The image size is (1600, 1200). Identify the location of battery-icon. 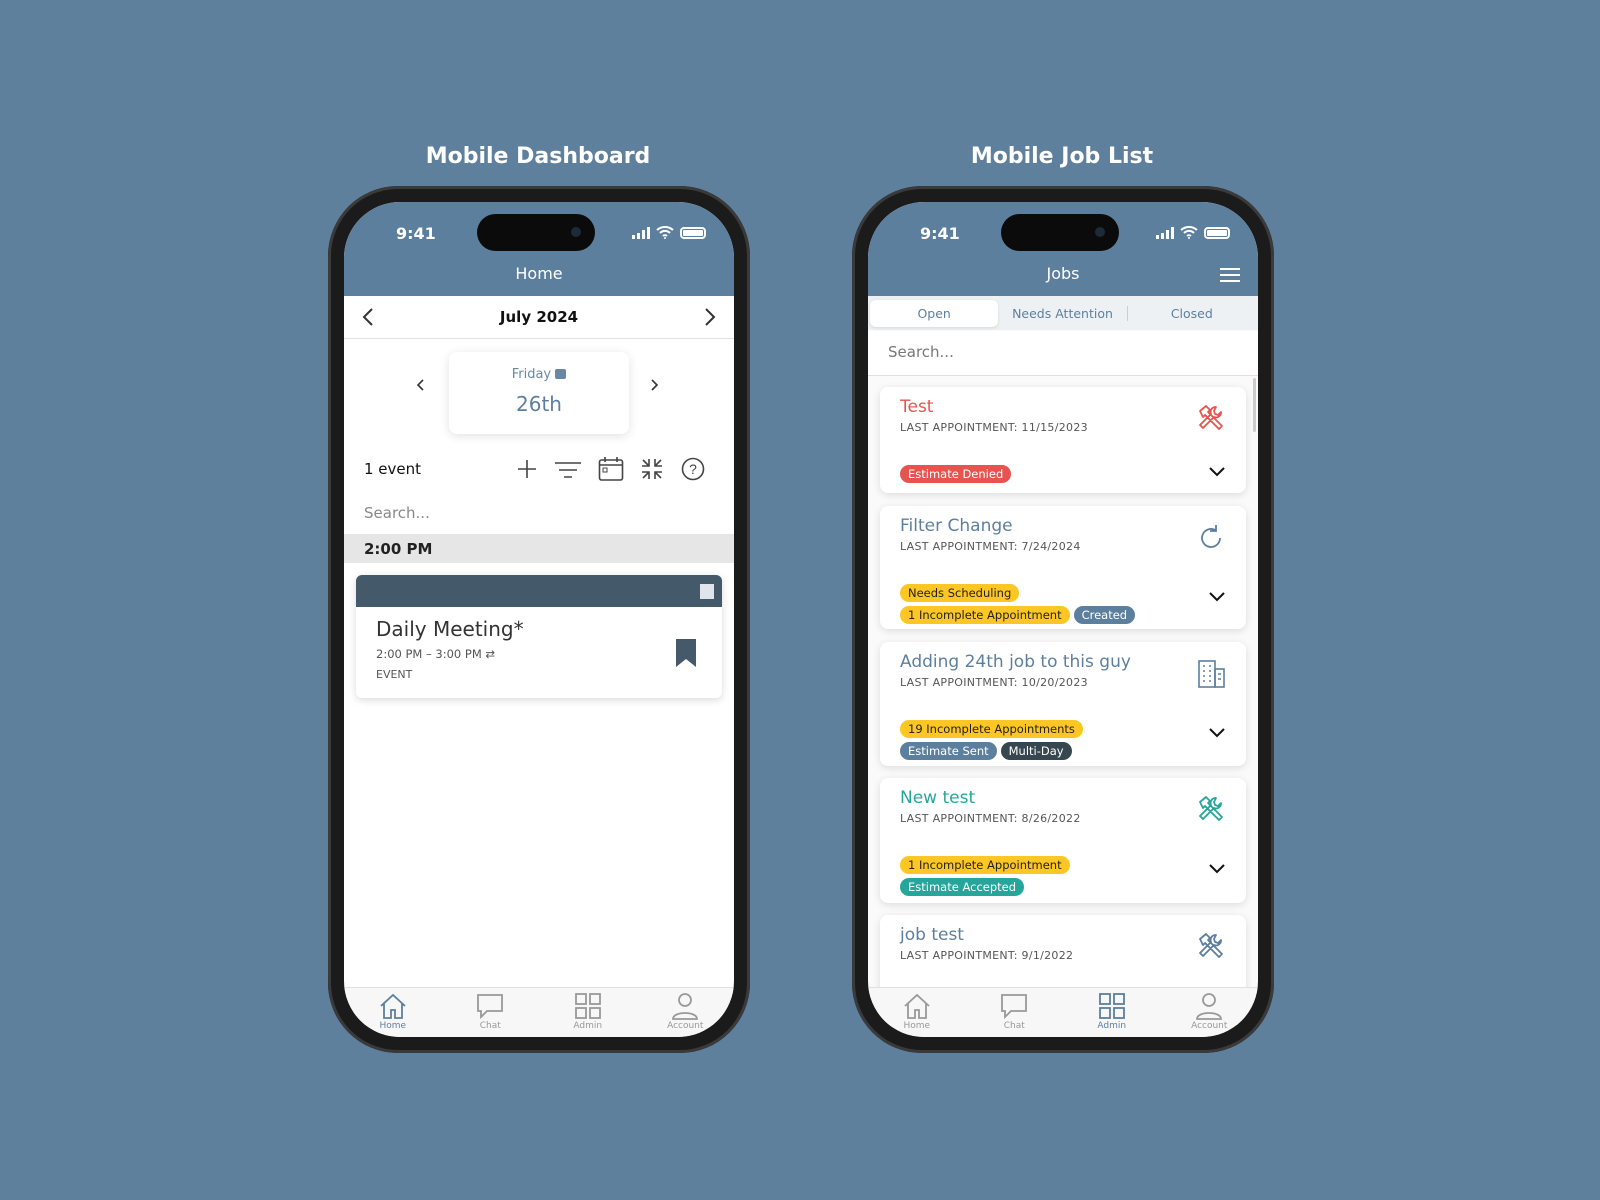
(1217, 232).